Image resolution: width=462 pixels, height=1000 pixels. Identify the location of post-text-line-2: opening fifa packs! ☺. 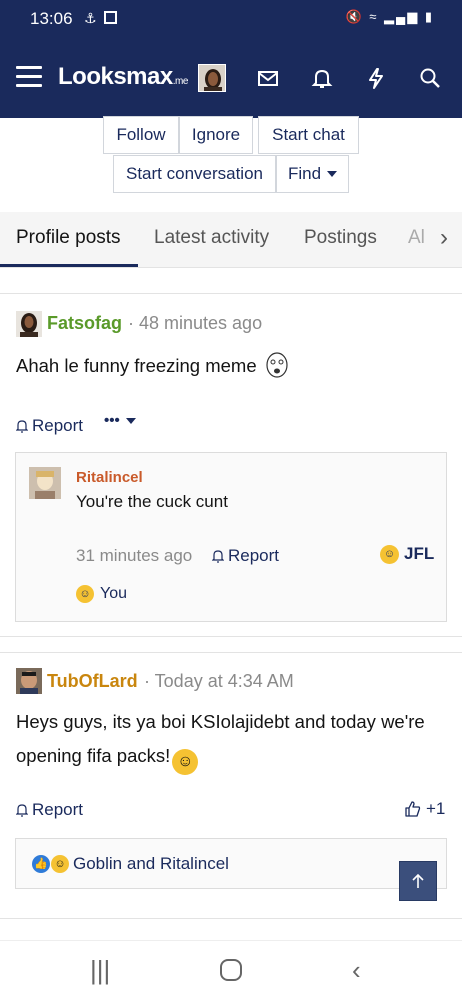
(220, 757).